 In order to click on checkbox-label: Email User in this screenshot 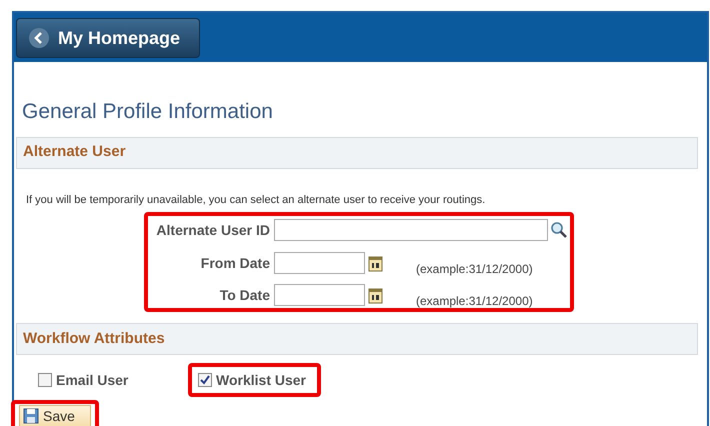, I will do `click(92, 380)`.